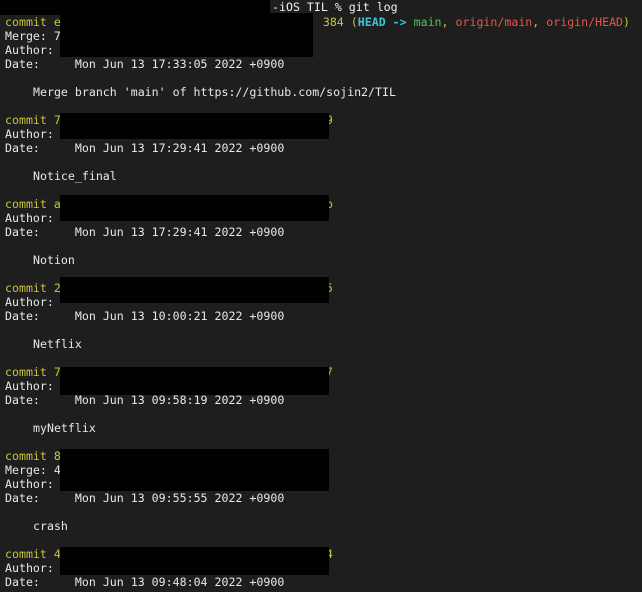 This screenshot has height=592, width=642. I want to click on commit-message: myNetflix, so click(64, 428).